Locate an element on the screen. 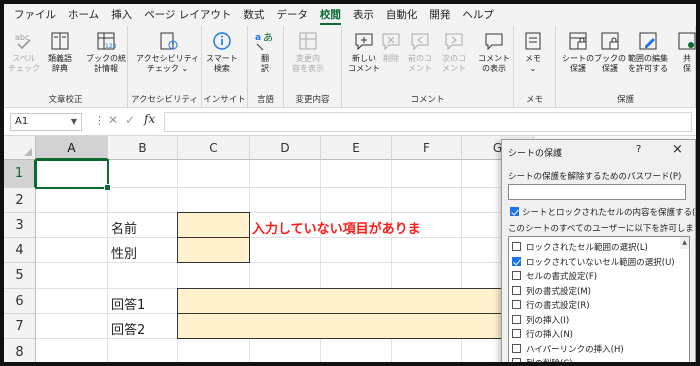 The height and width of the screenshot is (366, 700). column-header-D: D is located at coordinates (285, 148).